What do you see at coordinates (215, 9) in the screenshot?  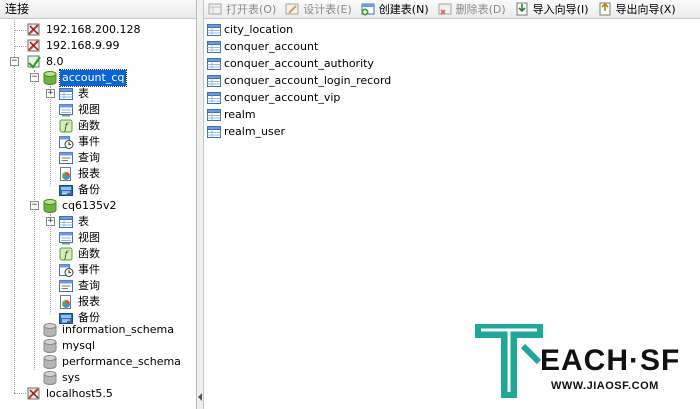 I see `open-table-icon` at bounding box center [215, 9].